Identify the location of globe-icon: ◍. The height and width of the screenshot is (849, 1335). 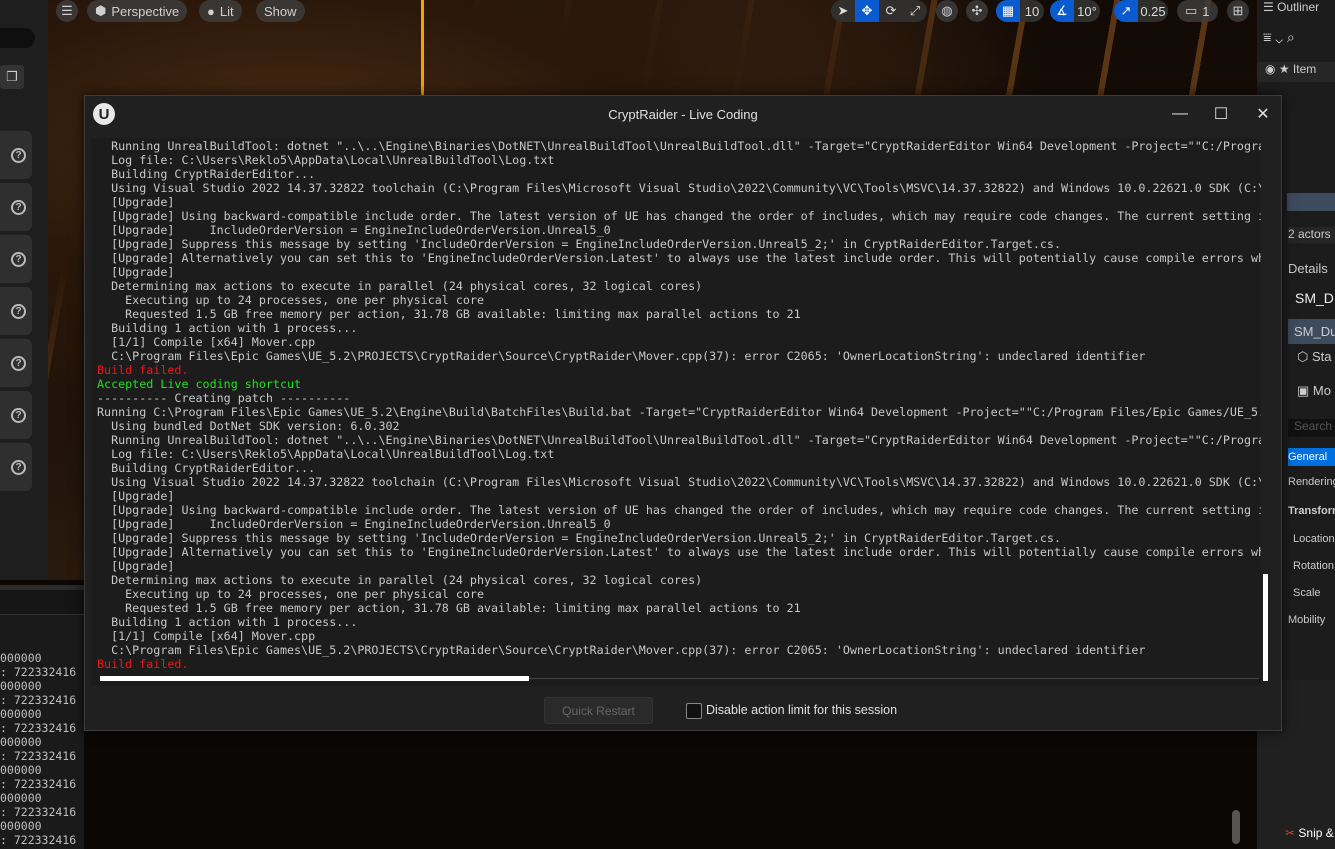
(947, 10).